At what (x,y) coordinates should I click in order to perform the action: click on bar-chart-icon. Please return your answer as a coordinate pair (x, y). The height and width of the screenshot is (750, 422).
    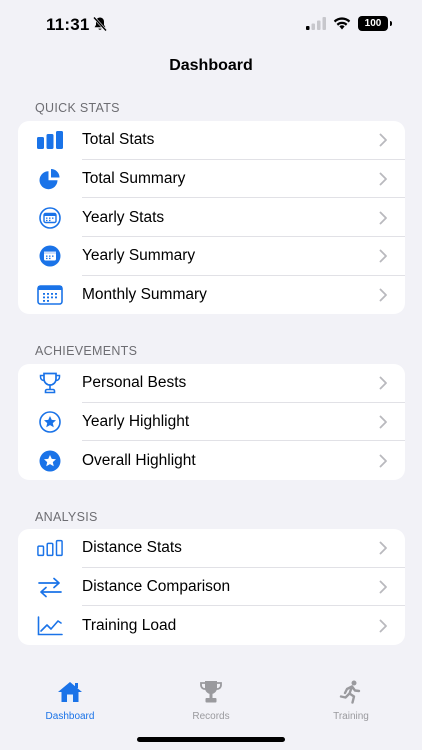
    Looking at the image, I should click on (50, 140).